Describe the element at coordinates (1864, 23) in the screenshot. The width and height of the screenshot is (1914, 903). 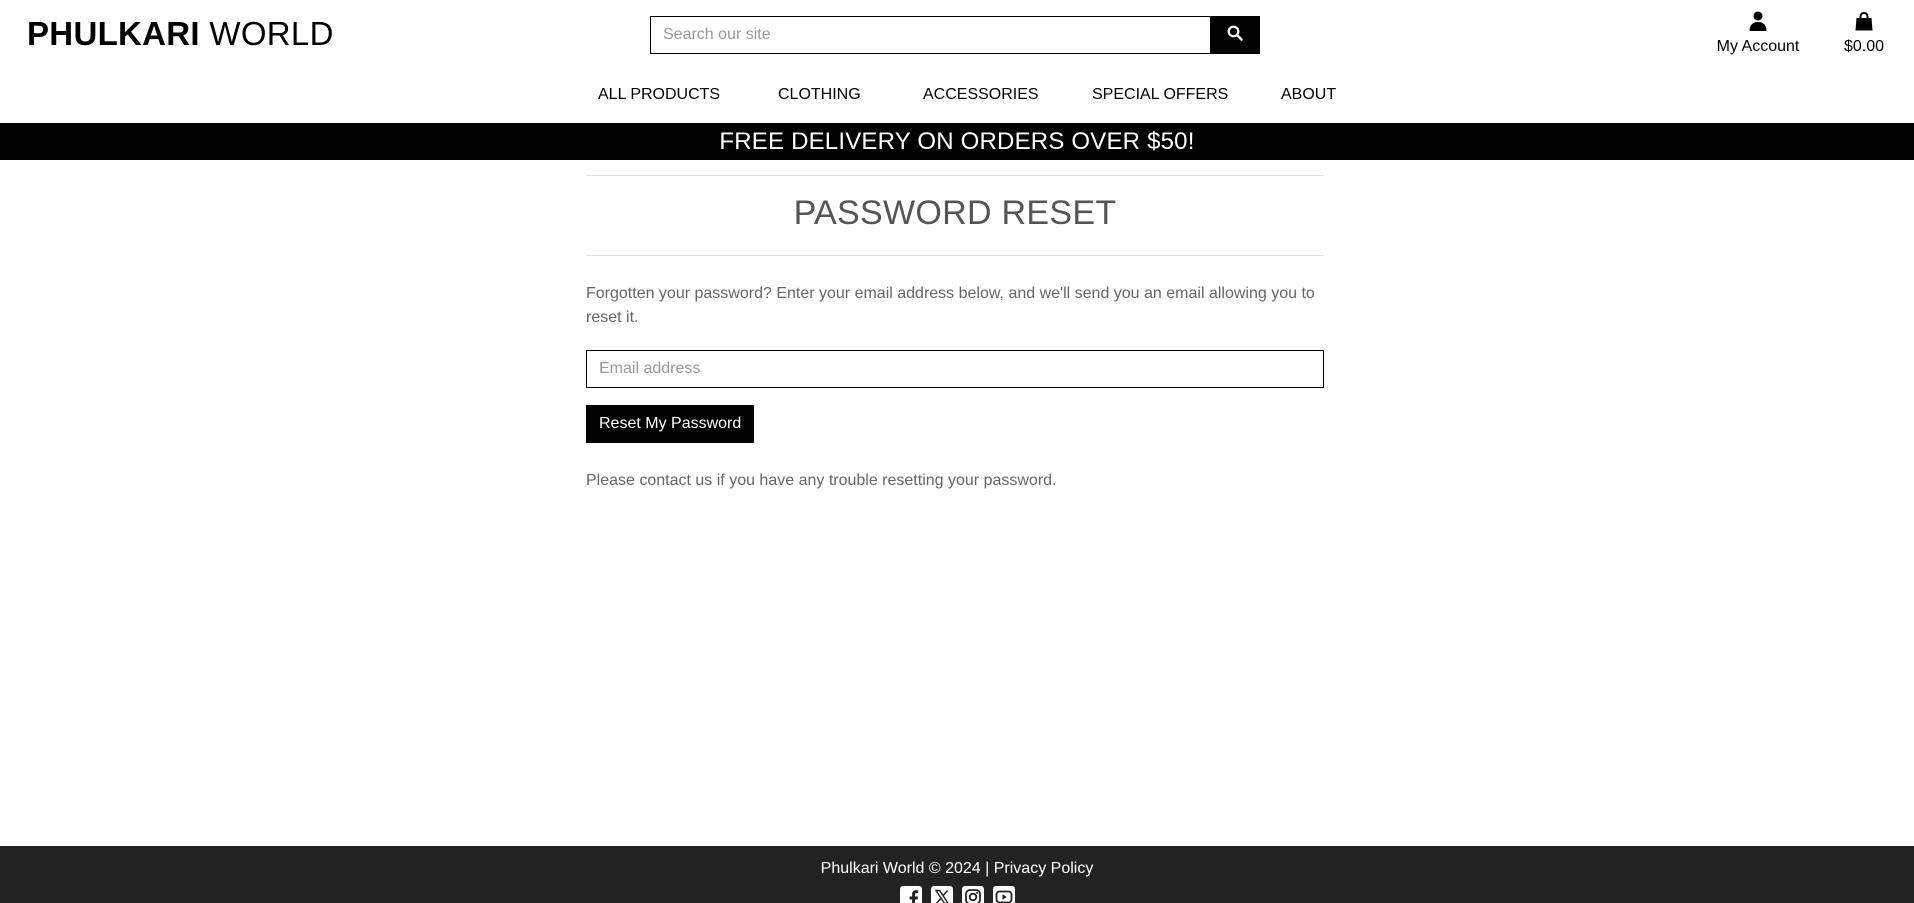
I see `shopping-bag-icon` at that location.